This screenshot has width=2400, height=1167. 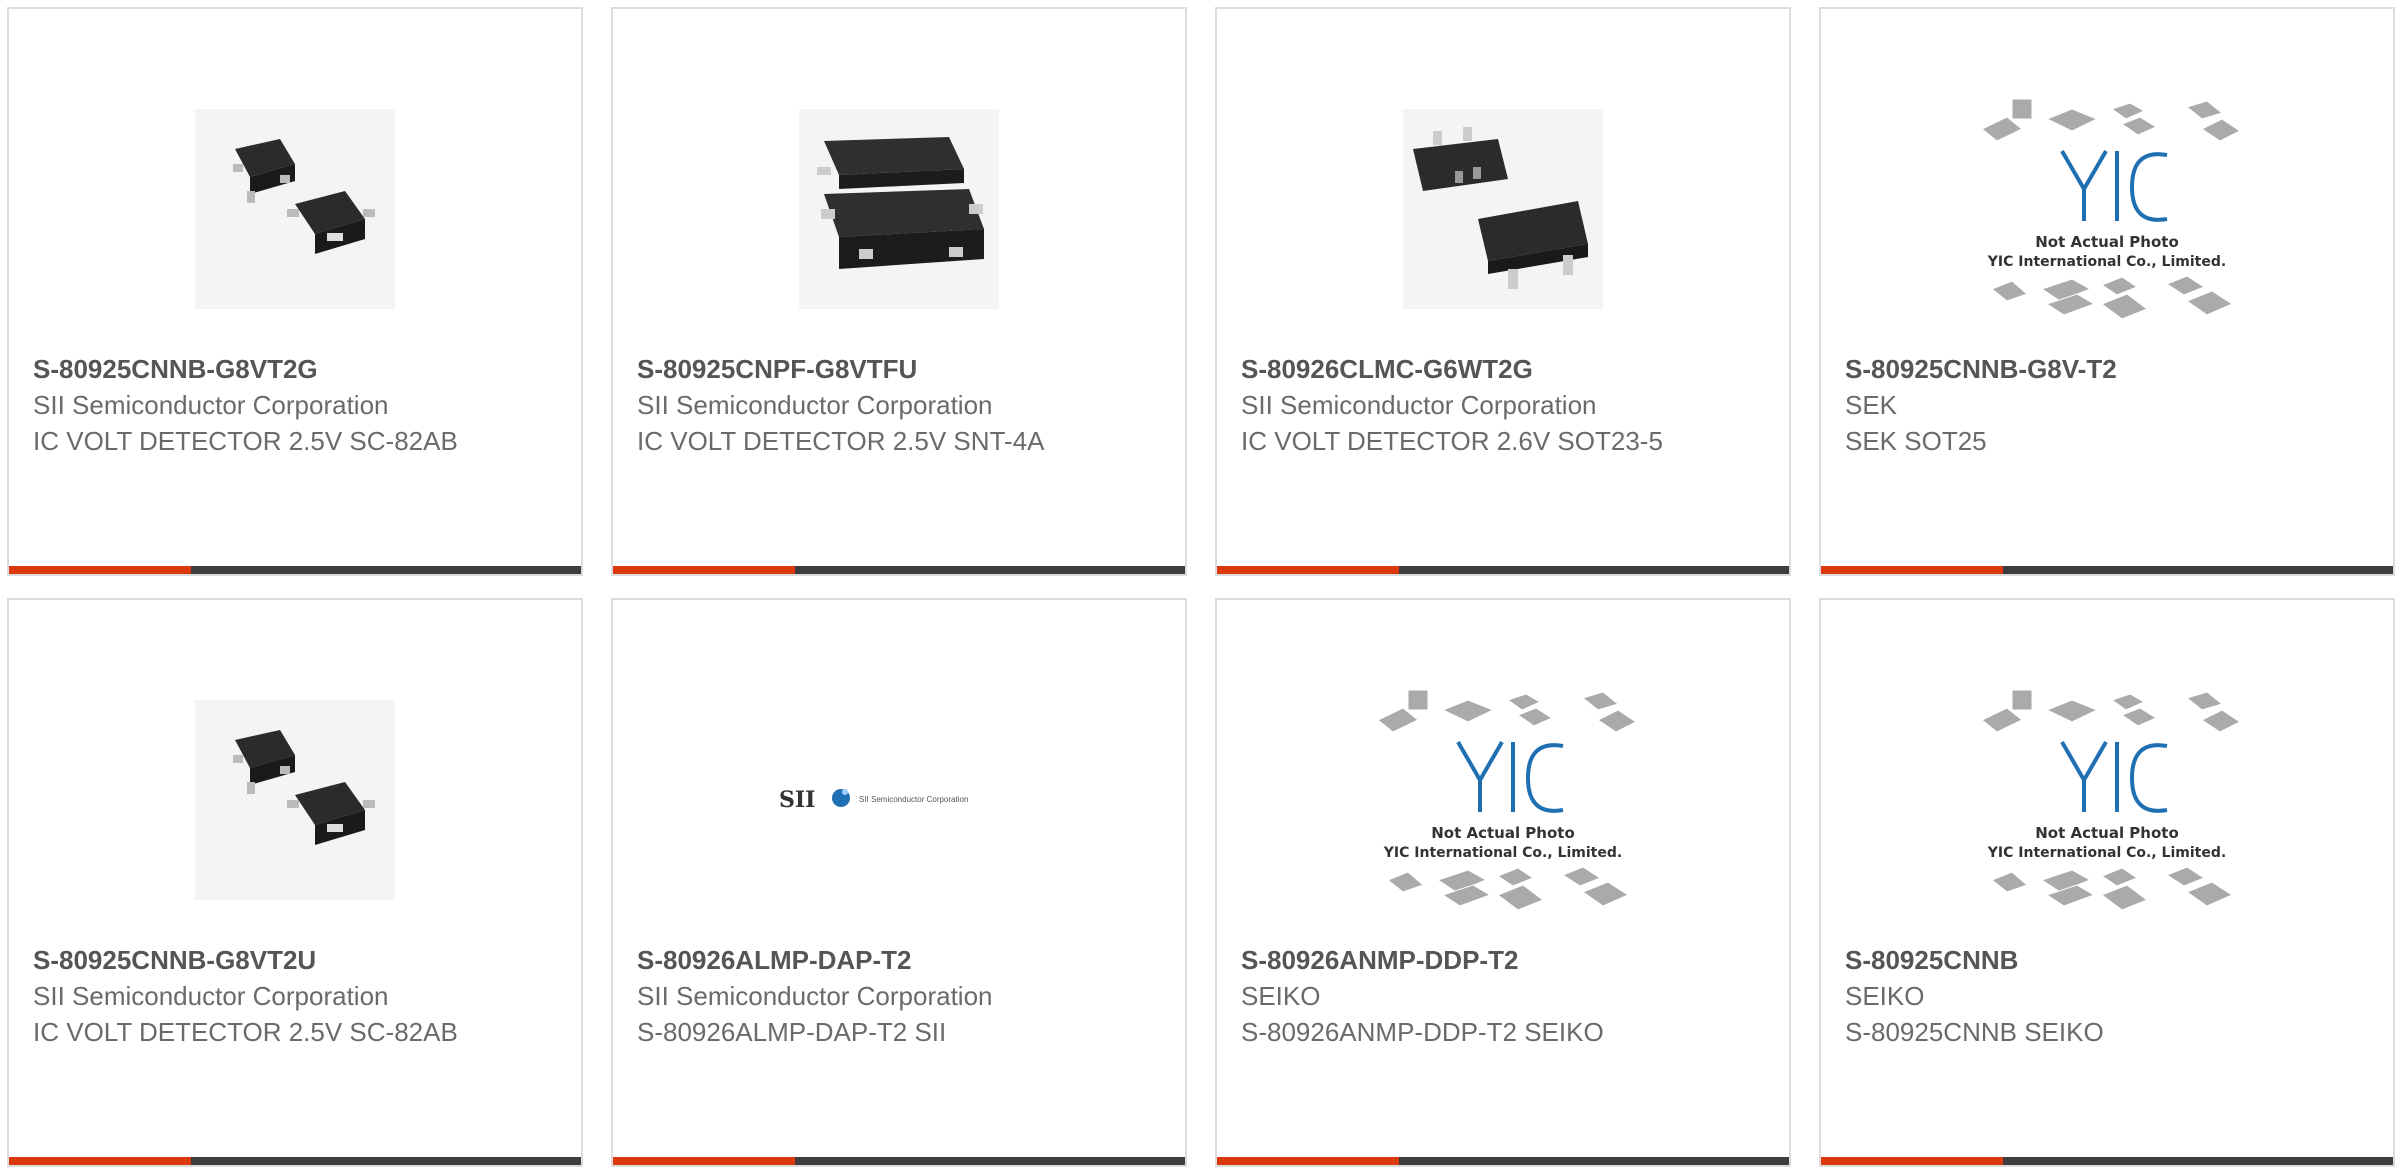 What do you see at coordinates (913, 799) in the screenshot?
I see `sii-logo-name: SII Semiconductor Corporation` at bounding box center [913, 799].